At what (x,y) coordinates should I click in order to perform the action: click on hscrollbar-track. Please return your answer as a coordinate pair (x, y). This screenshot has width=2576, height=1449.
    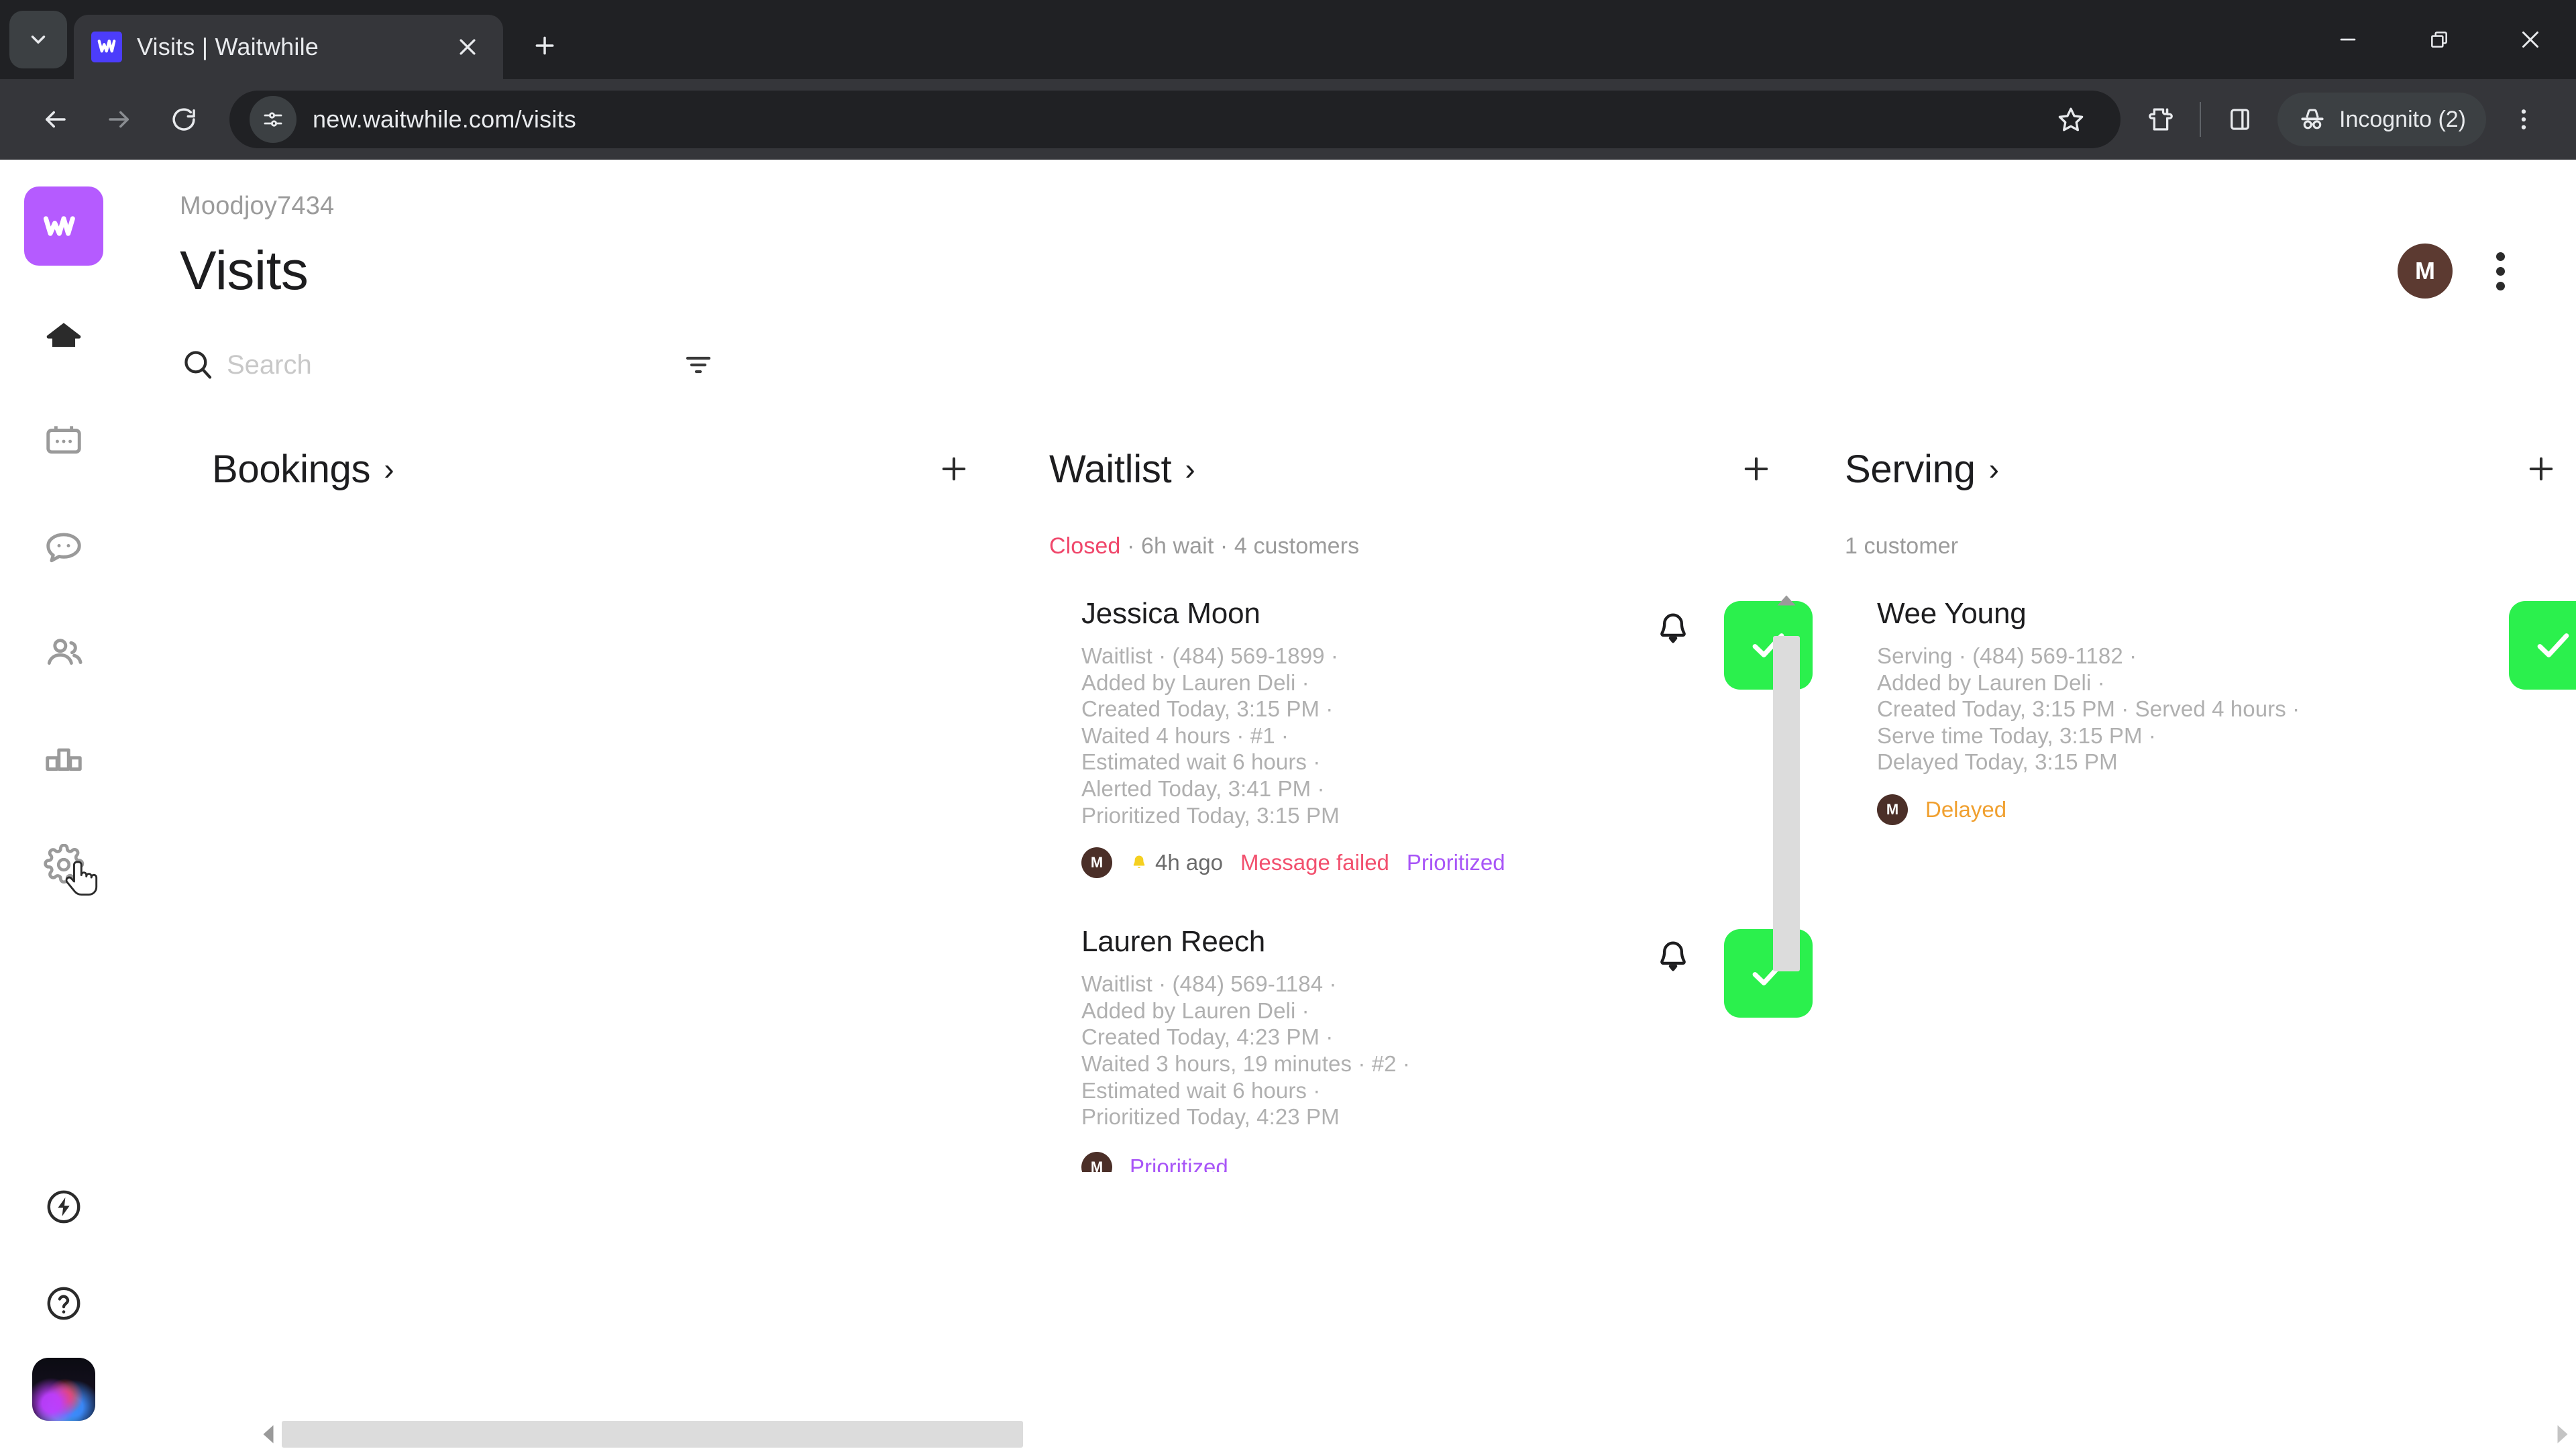
    Looking at the image, I should click on (1415, 1434).